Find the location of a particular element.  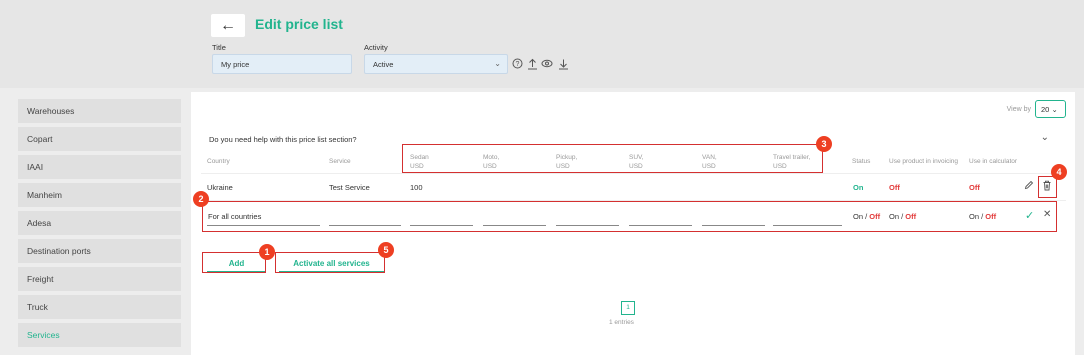

row-service: Test Service is located at coordinates (349, 187).